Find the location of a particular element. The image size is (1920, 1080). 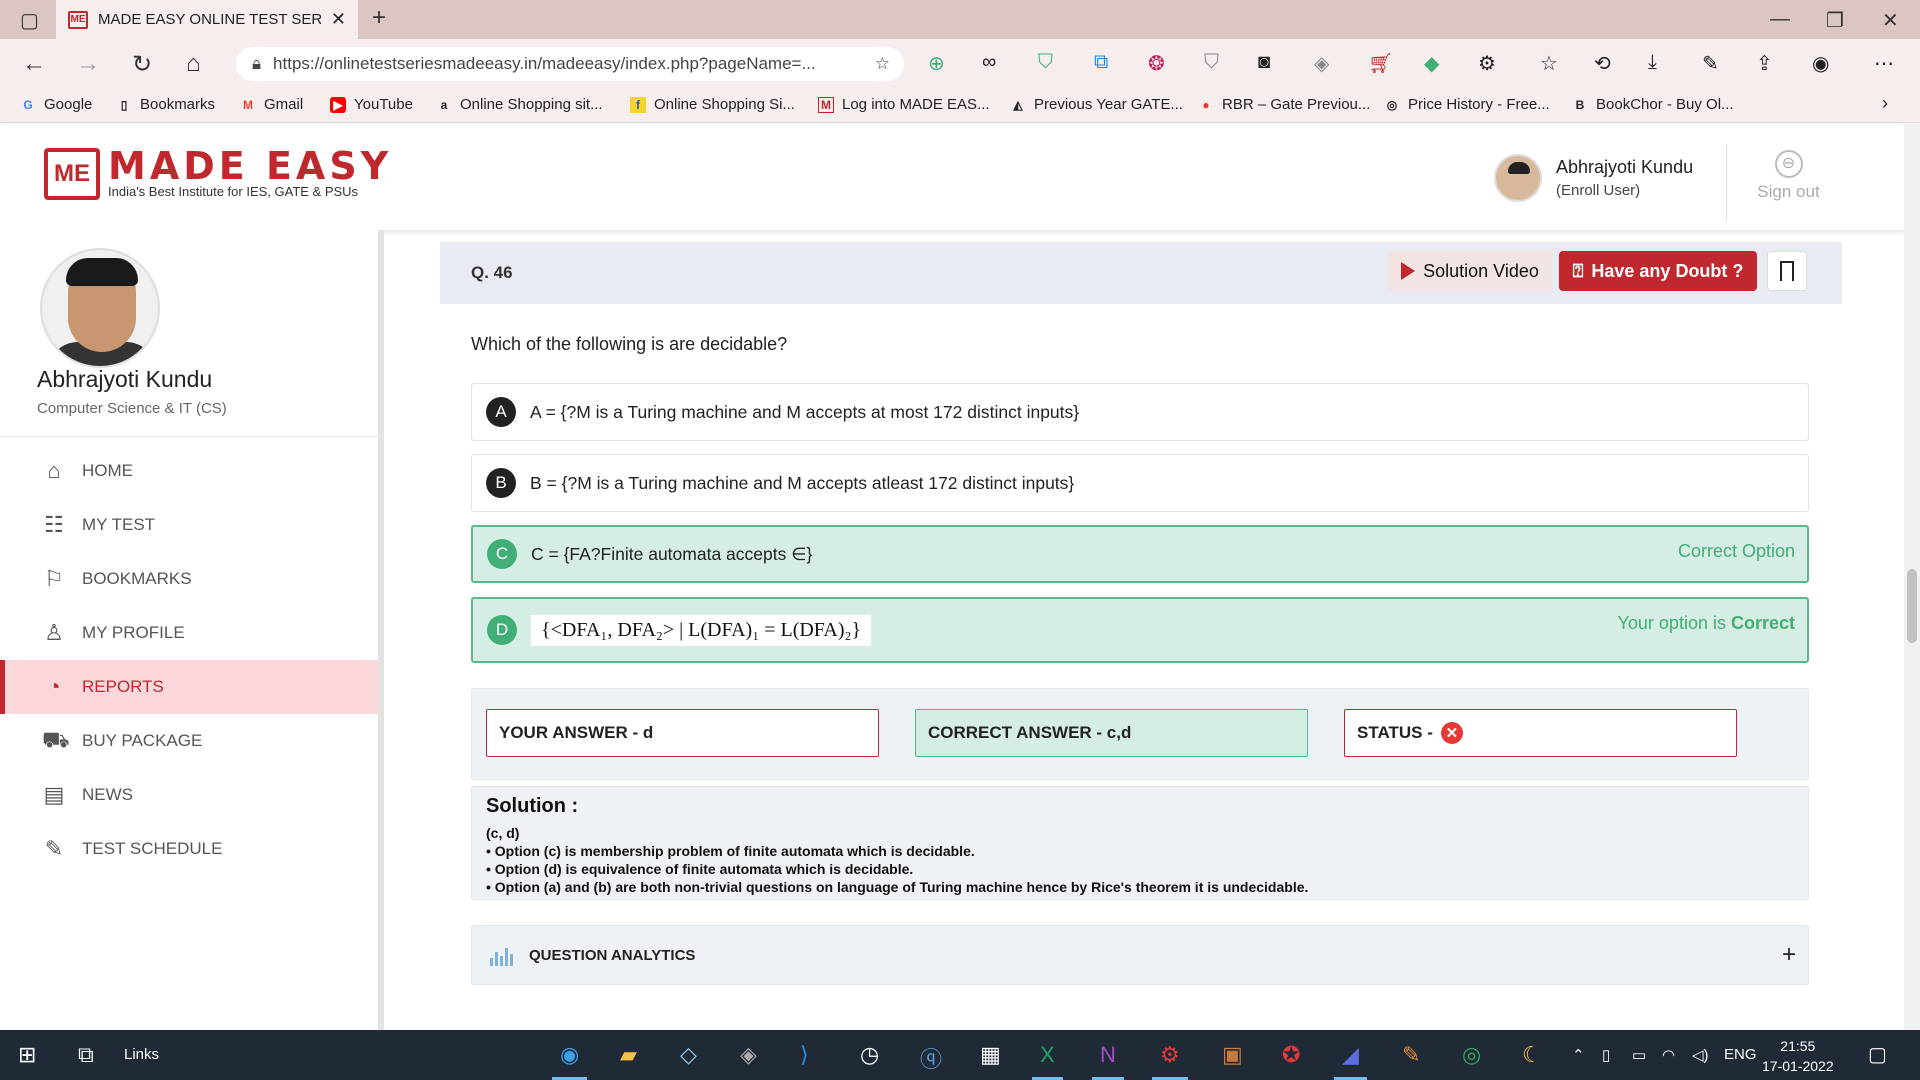

header-user: Abhrajyoti Kundu (Enroll User) is located at coordinates (1593, 178).